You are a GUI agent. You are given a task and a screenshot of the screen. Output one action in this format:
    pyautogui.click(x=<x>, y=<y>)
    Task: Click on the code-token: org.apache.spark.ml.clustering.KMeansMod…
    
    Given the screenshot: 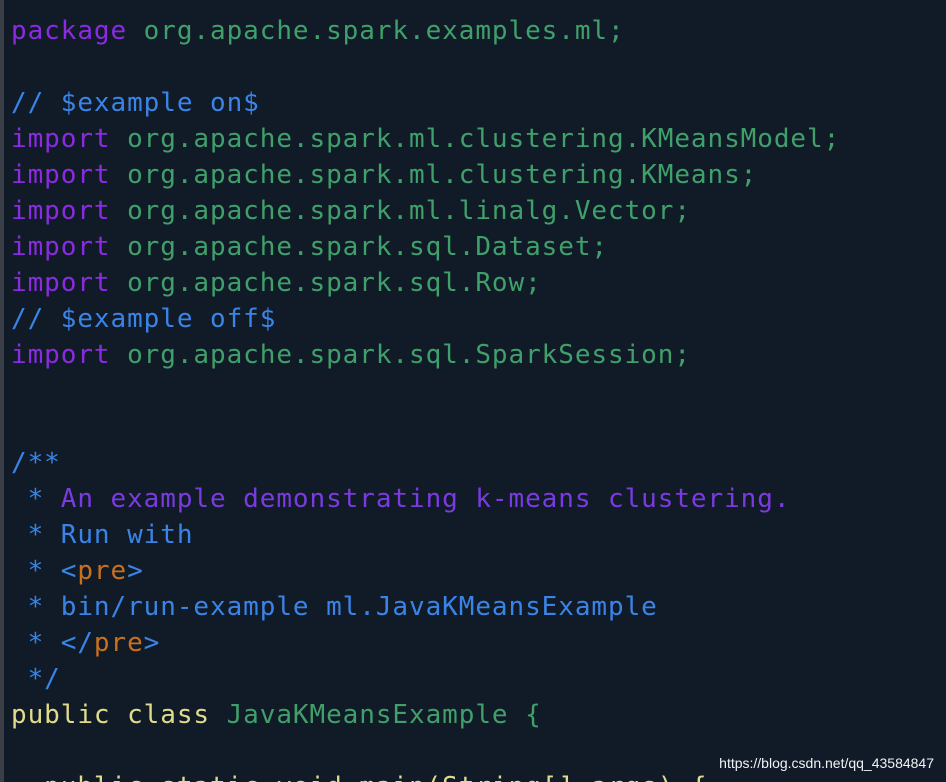 What is the action you would take?
    pyautogui.click(x=475, y=139)
    